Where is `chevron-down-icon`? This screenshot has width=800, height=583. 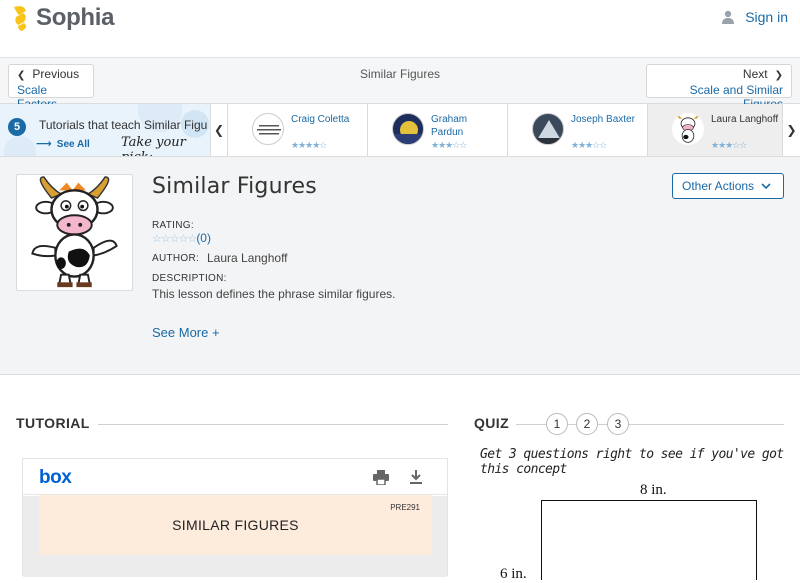
chevron-down-icon is located at coordinates (766, 186).